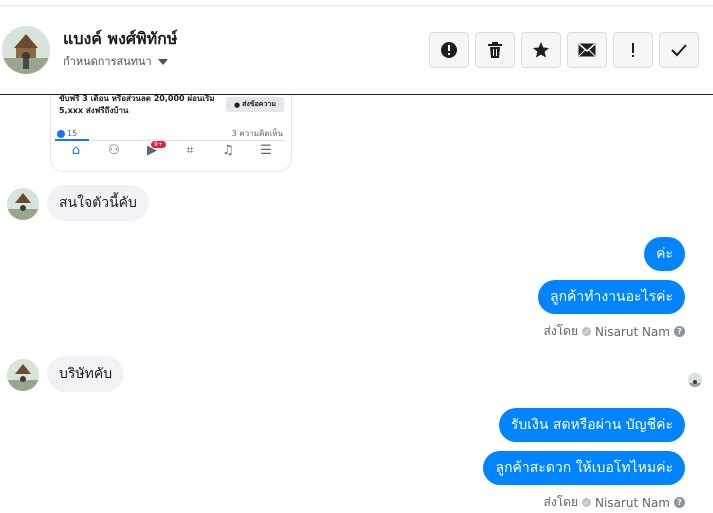 This screenshot has height=513, width=713. I want to click on report-button, so click(449, 50).